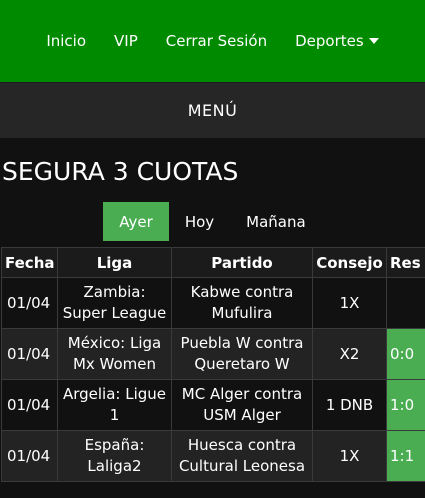 The width and height of the screenshot is (425, 498). Describe the element at coordinates (114, 456) in the screenshot. I see `cell-liga: España: Laliga2` at that location.